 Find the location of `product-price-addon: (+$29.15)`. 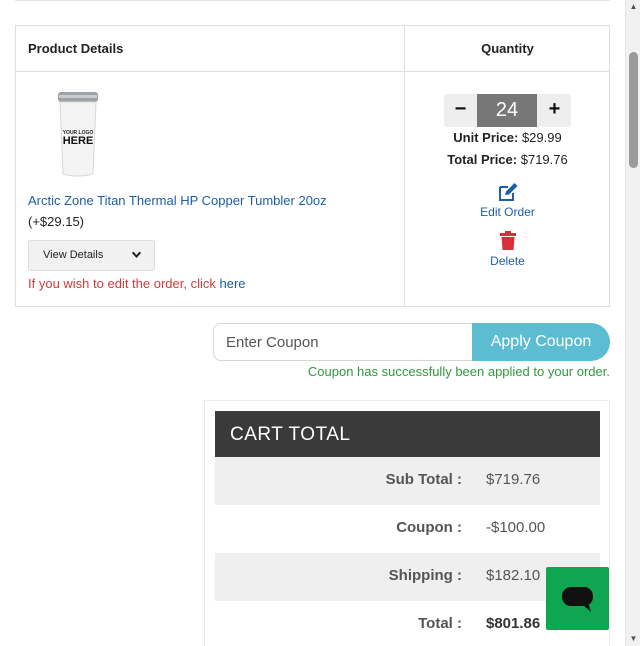

product-price-addon: (+$29.15) is located at coordinates (56, 221).